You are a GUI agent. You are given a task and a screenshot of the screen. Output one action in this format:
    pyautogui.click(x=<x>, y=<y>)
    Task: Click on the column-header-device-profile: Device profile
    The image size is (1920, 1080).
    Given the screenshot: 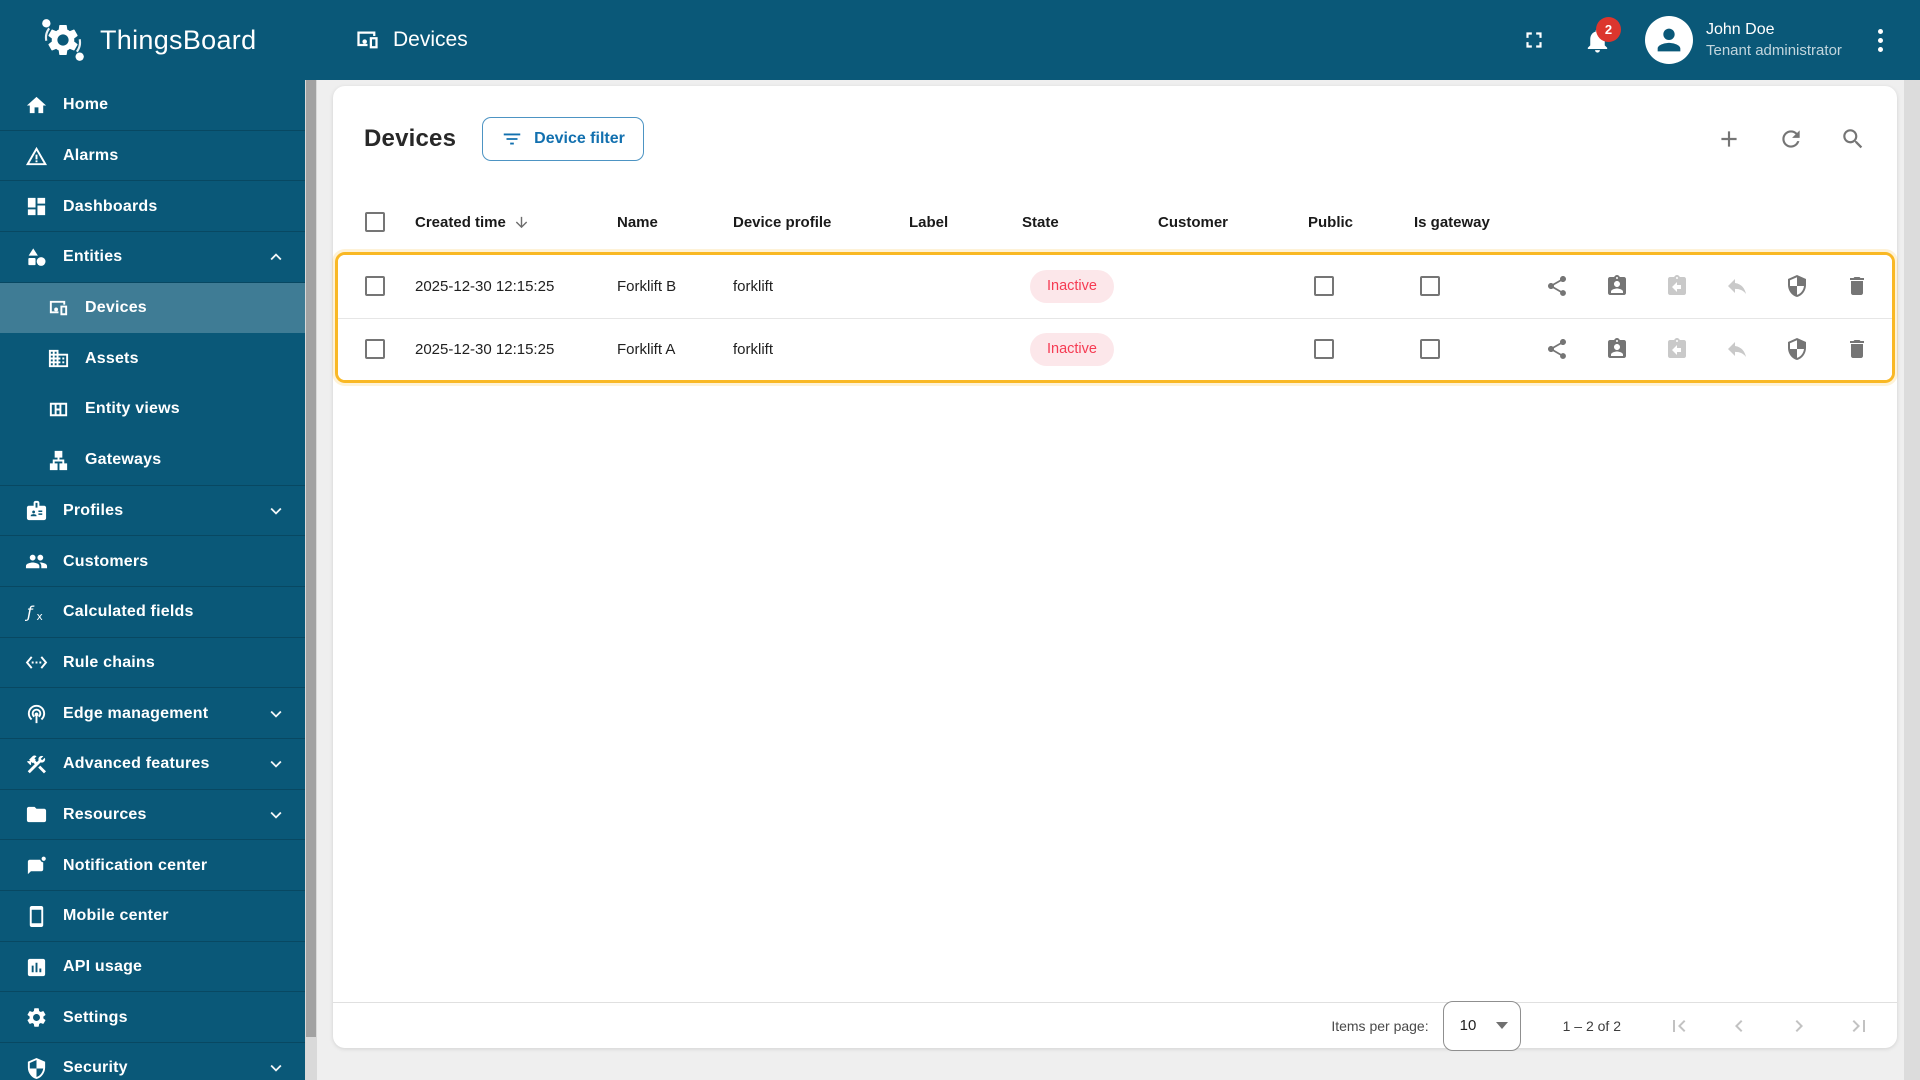 What is the action you would take?
    pyautogui.click(x=821, y=222)
    